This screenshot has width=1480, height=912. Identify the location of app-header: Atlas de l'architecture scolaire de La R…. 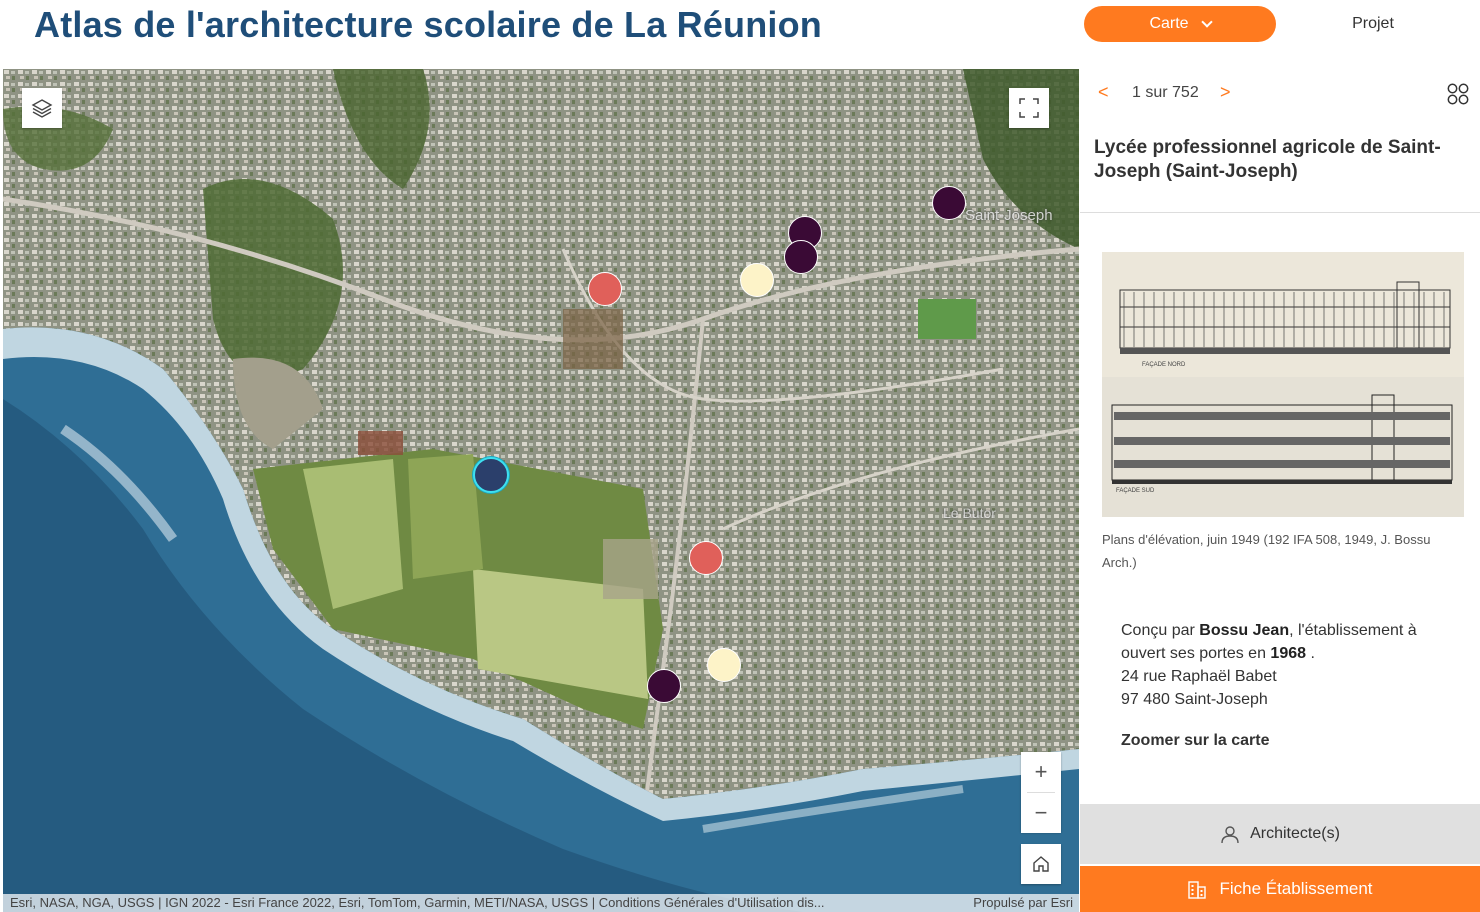
(740, 32).